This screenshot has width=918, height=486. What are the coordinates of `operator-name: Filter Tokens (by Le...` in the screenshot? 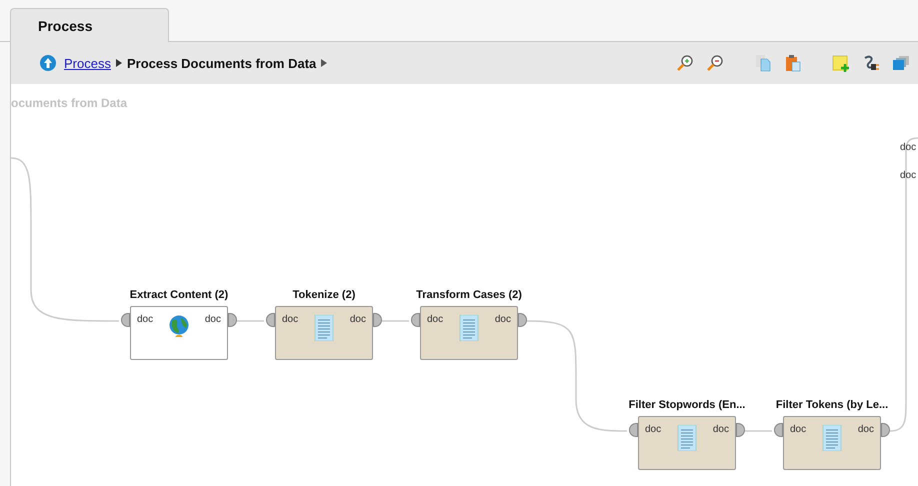 It's located at (832, 405).